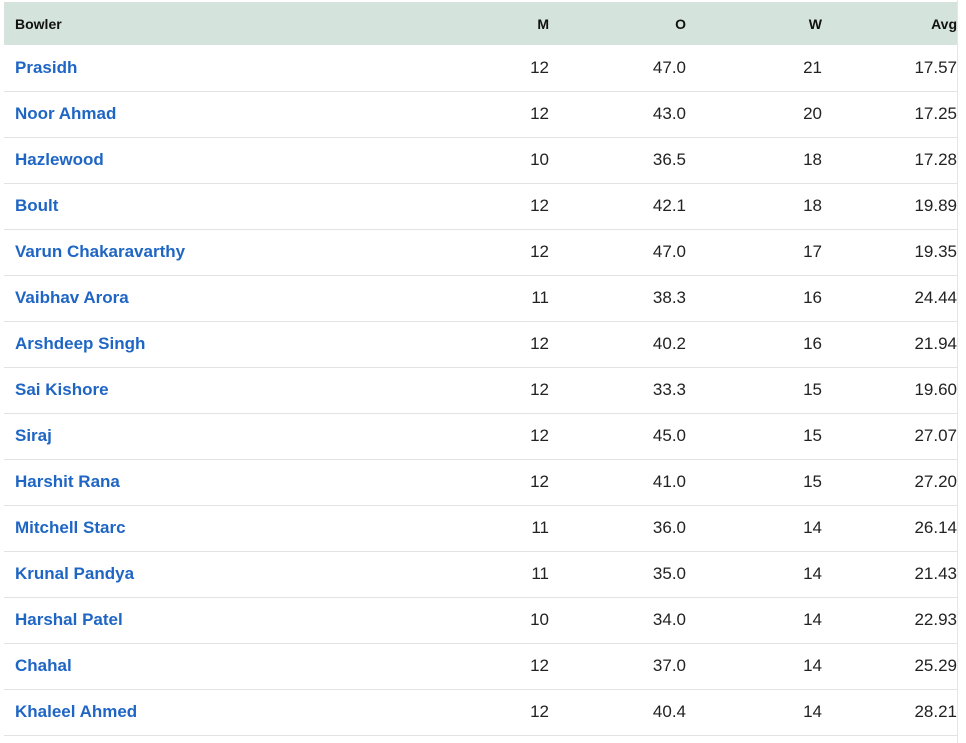 This screenshot has height=743, width=966. Describe the element at coordinates (80, 343) in the screenshot. I see `bowler-link: Arshdeep Singh` at that location.